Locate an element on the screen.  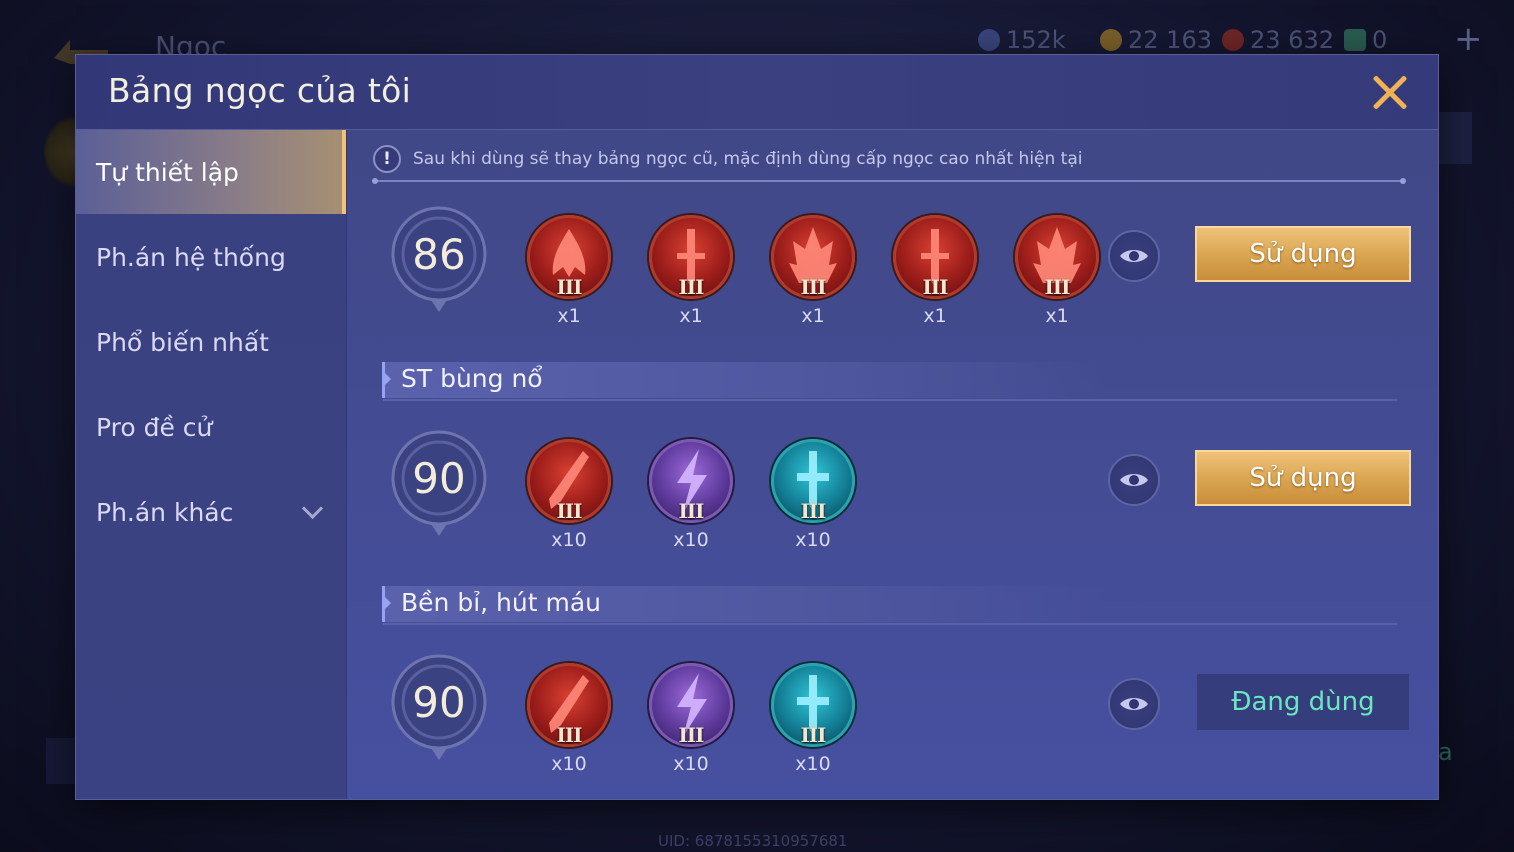
rune-level-badge: 86 is located at coordinates (439, 259).